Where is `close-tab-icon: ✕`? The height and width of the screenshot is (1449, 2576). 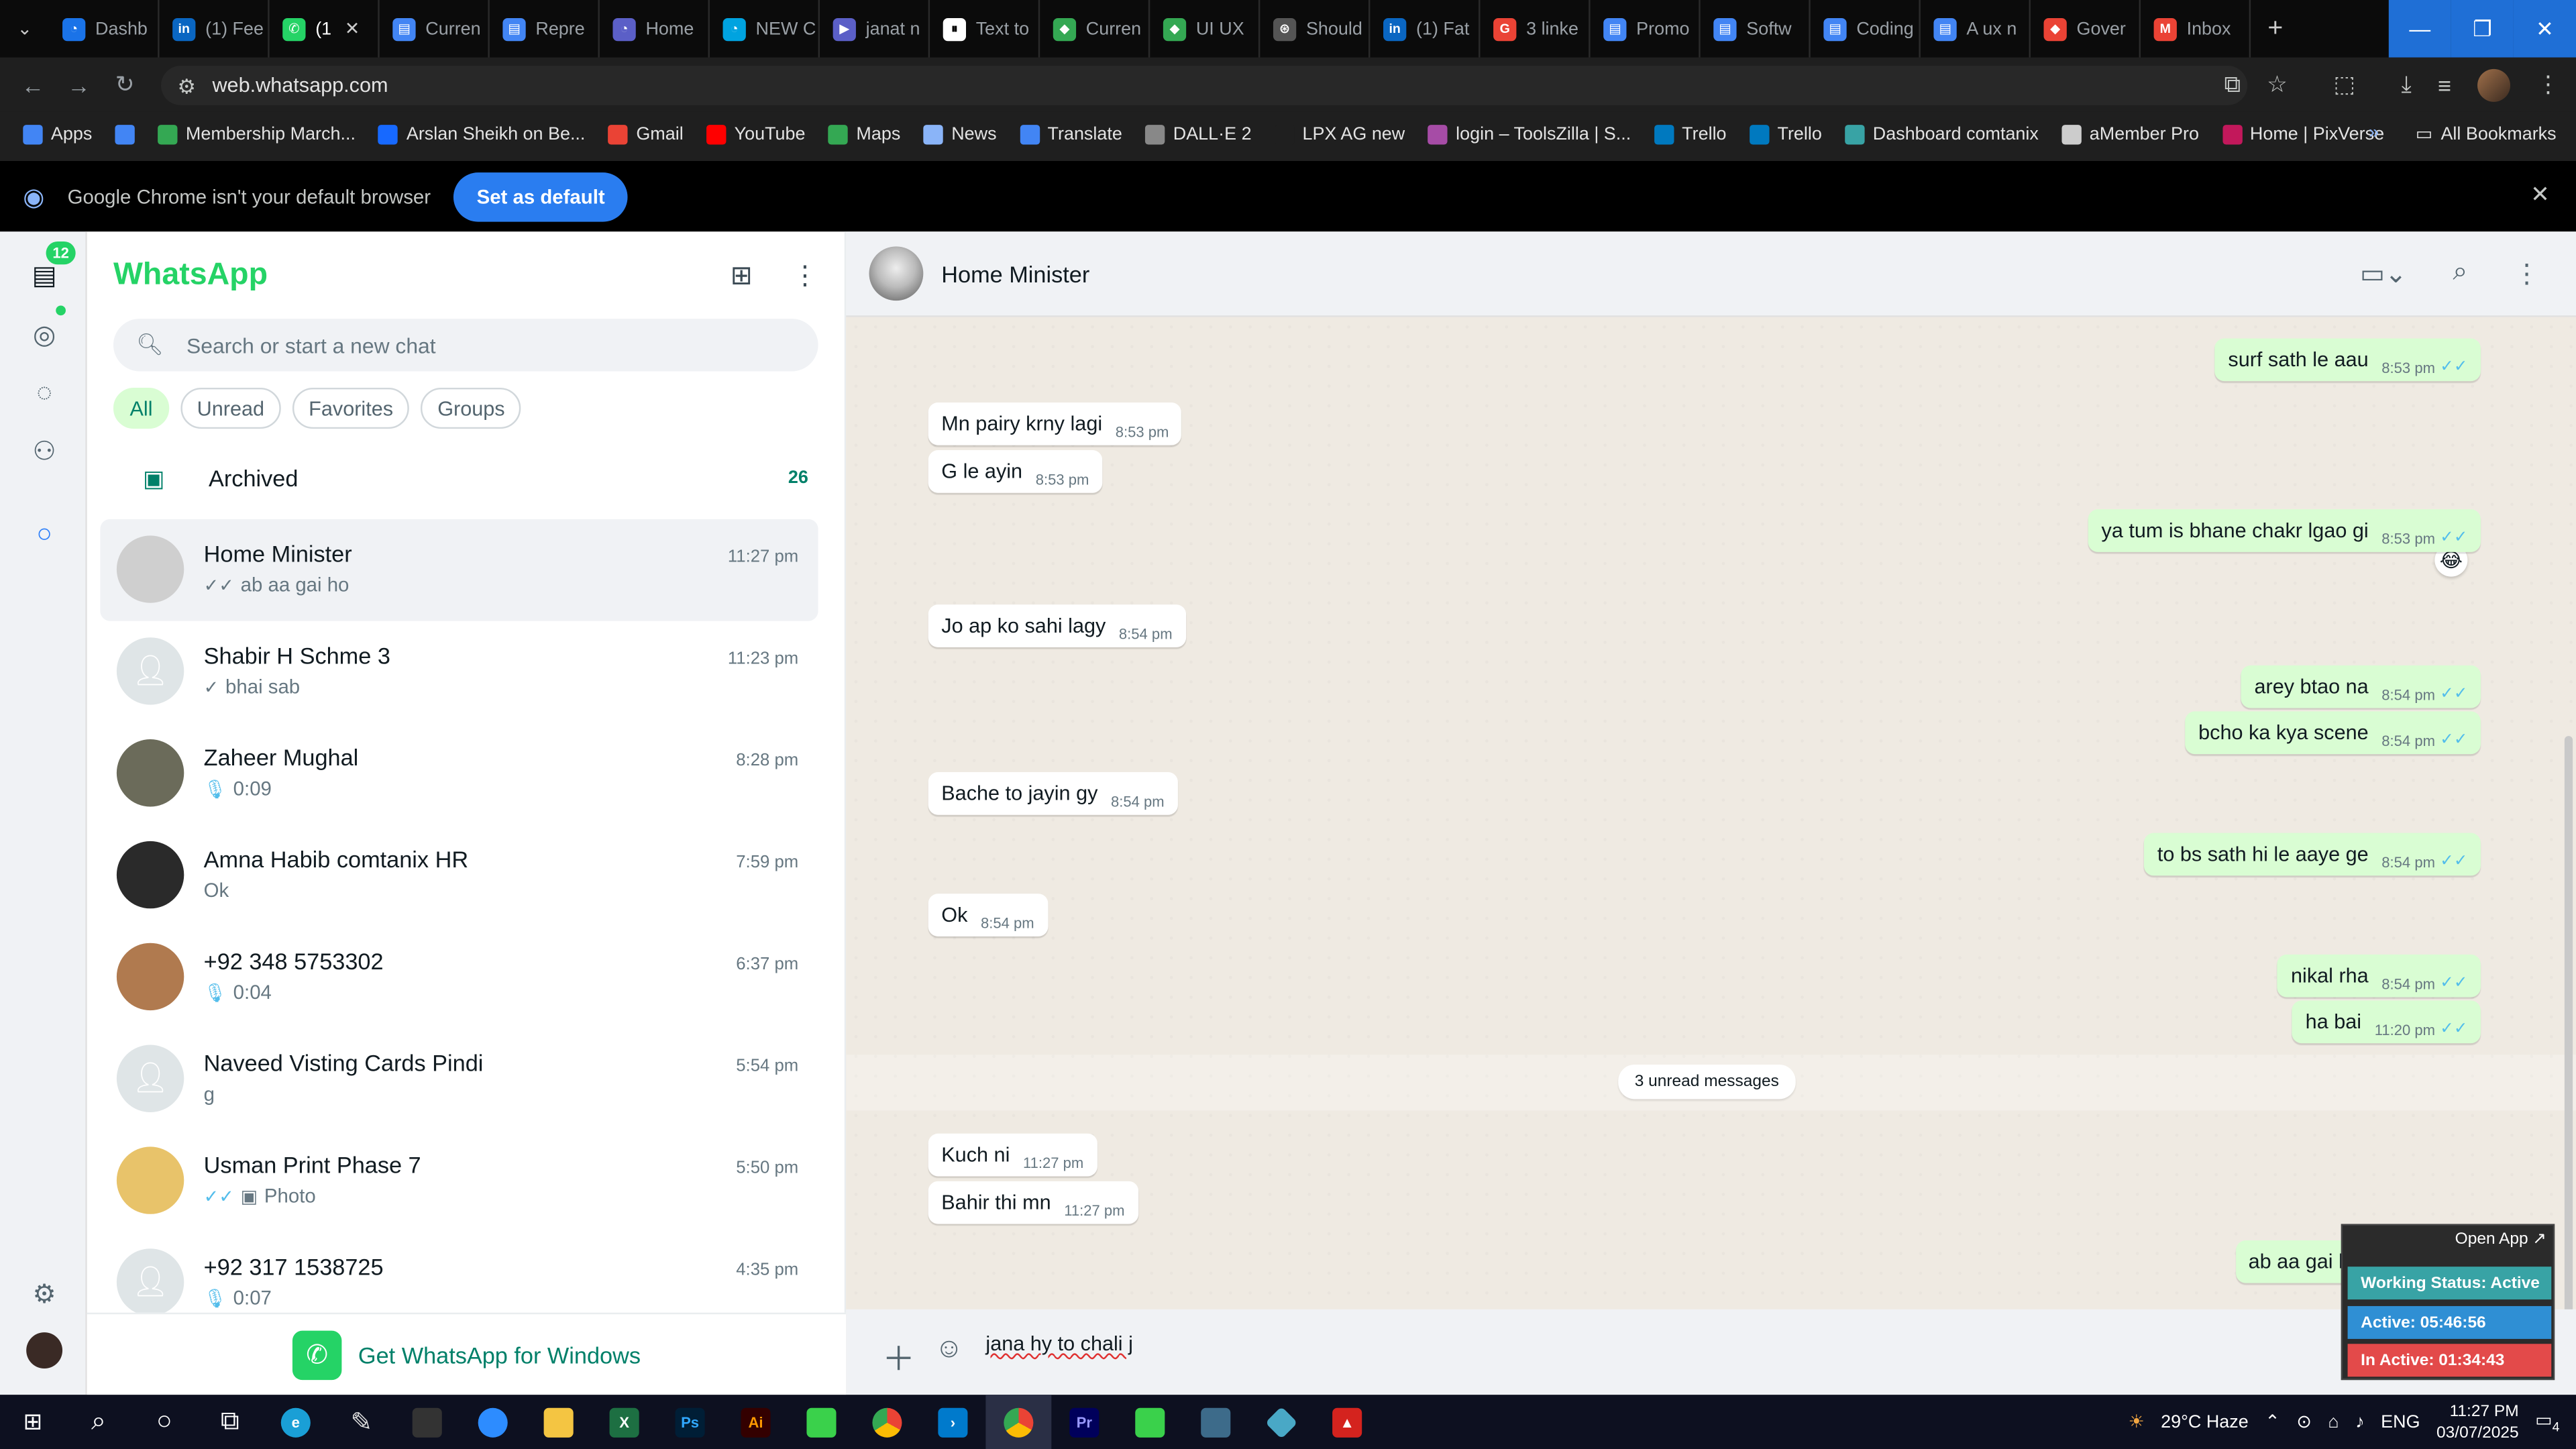 close-tab-icon: ✕ is located at coordinates (352, 28).